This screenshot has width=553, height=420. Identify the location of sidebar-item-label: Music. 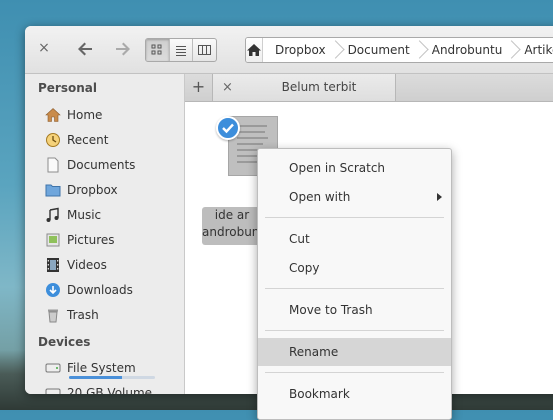
(84, 215).